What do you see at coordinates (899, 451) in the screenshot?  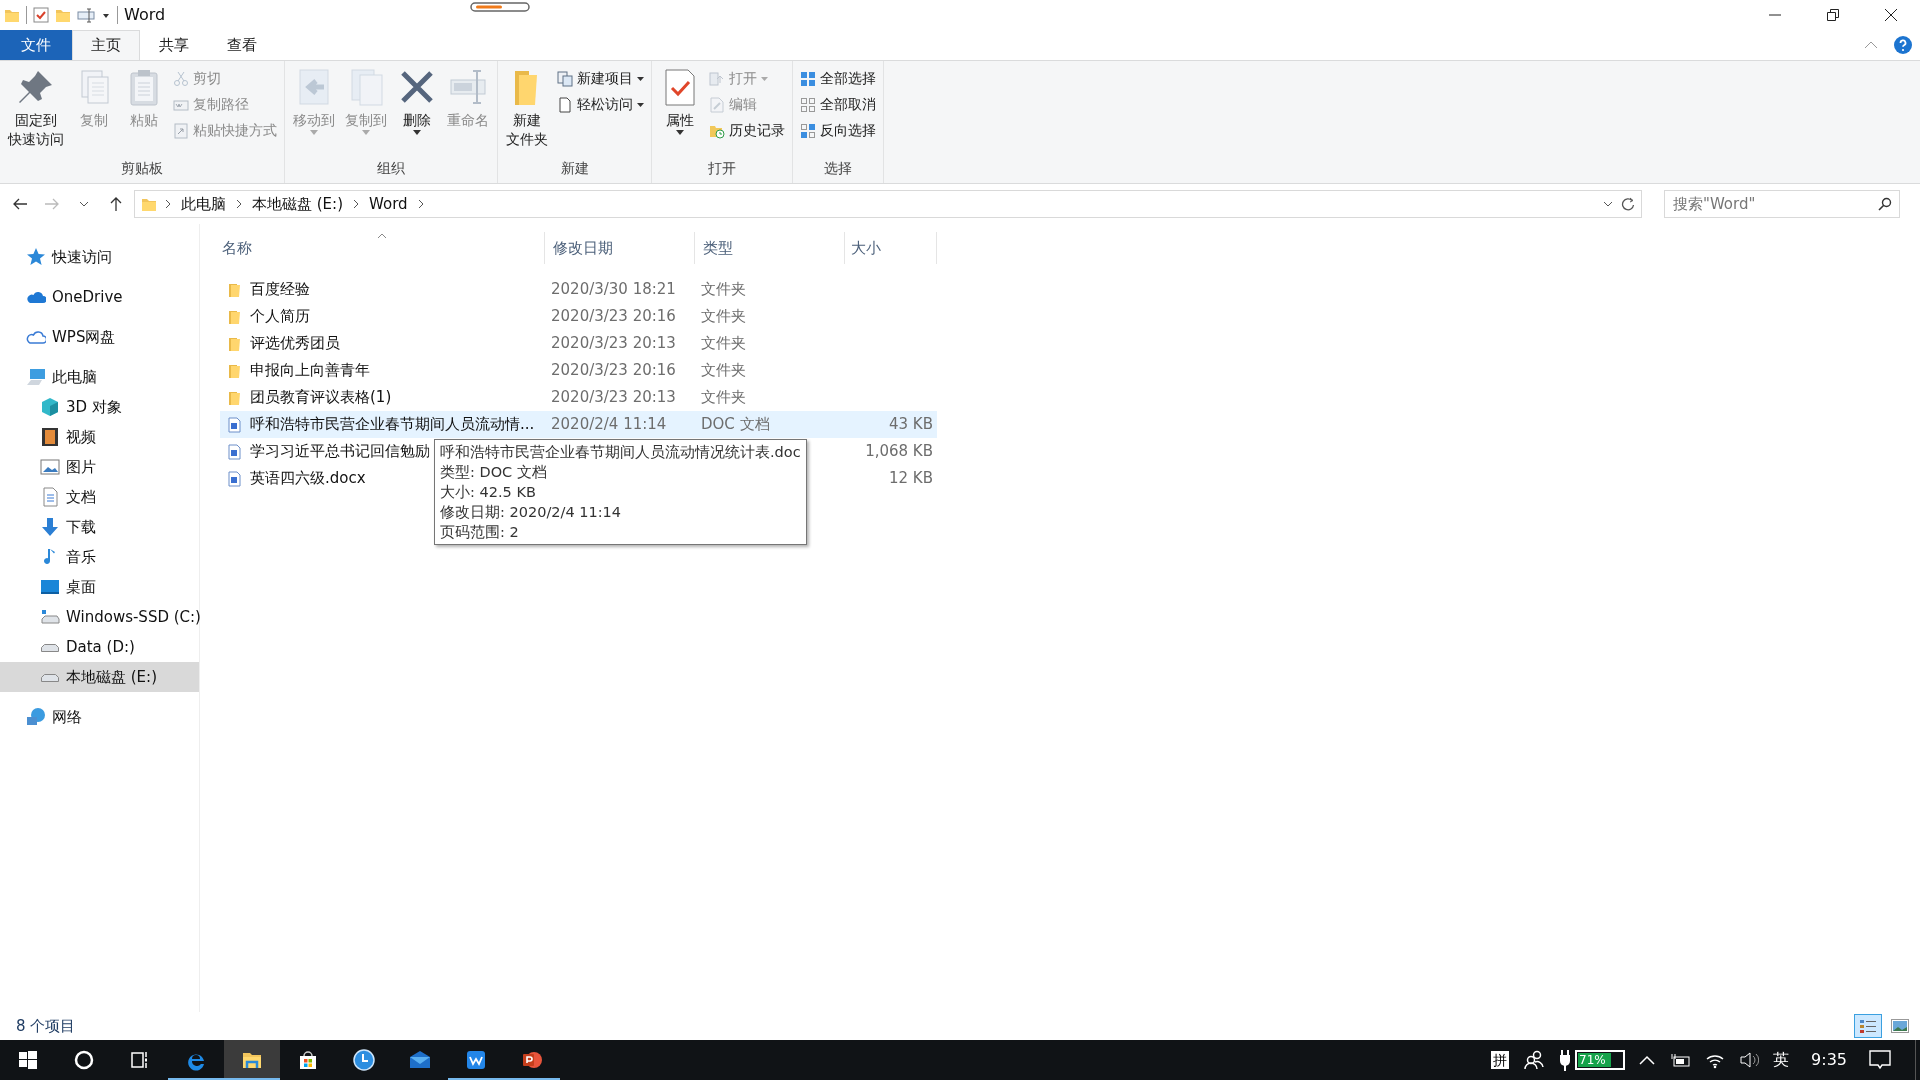 I see `file-size: 1,068 KB` at bounding box center [899, 451].